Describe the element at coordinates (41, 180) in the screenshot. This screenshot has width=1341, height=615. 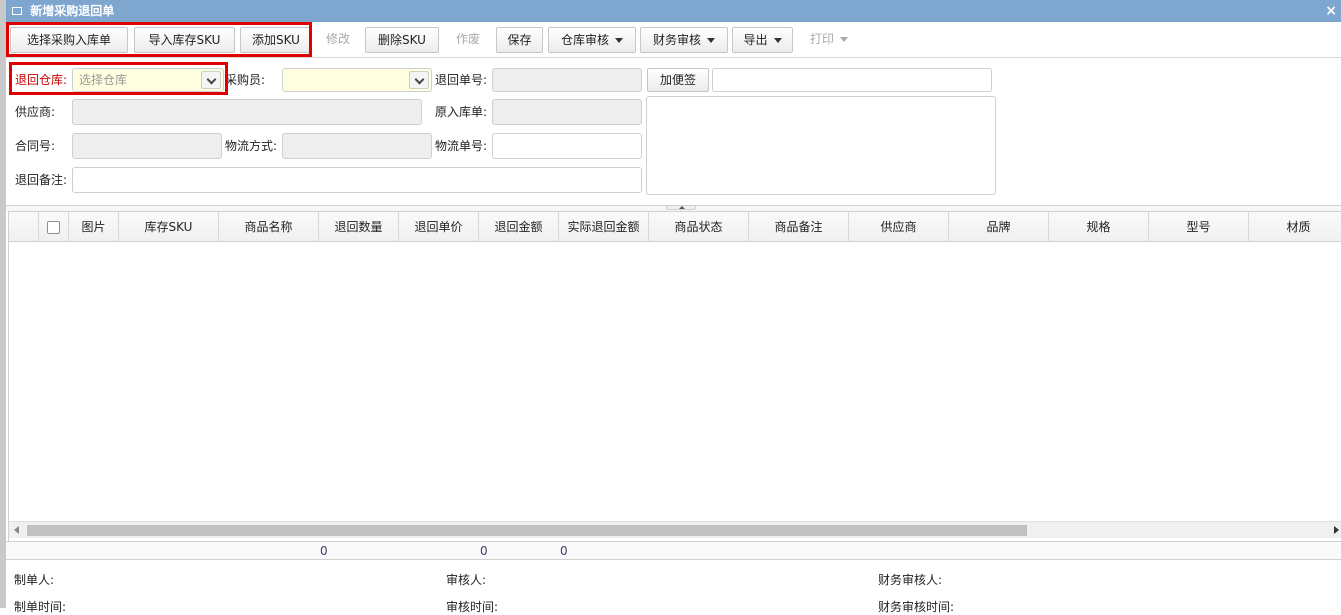
I see `return-remark-label: 退回备注:` at that location.